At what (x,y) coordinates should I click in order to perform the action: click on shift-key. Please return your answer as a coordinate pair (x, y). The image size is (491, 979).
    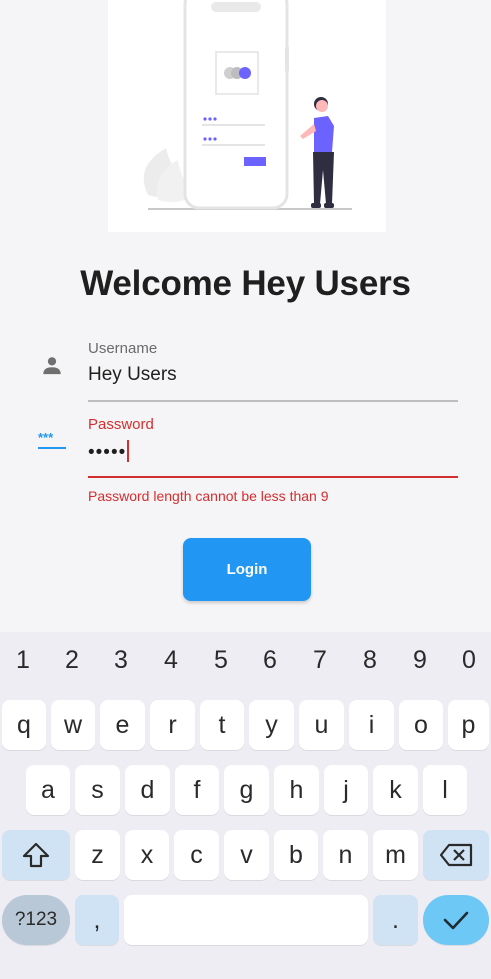
    Looking at the image, I should click on (36, 855).